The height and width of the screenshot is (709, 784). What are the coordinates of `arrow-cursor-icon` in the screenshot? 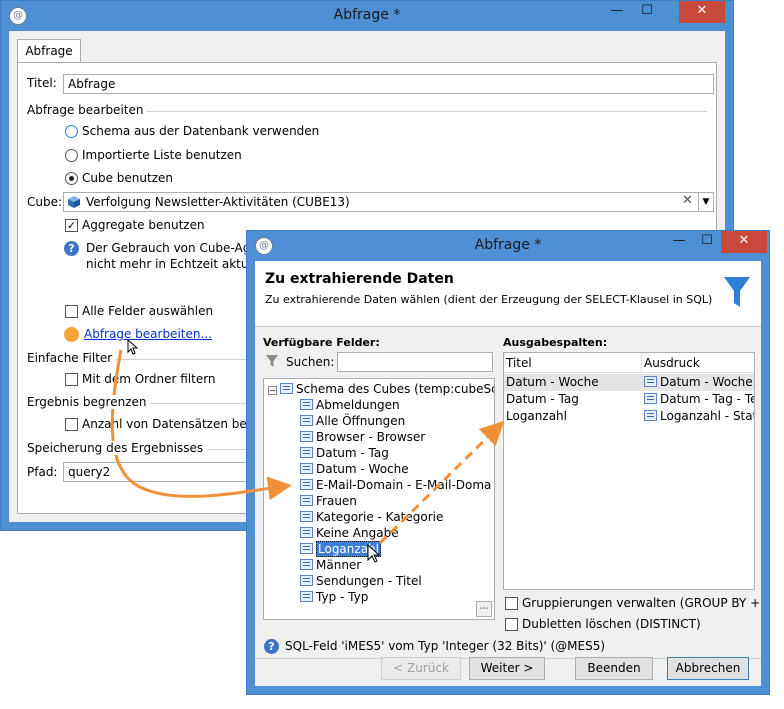 It's located at (374, 553).